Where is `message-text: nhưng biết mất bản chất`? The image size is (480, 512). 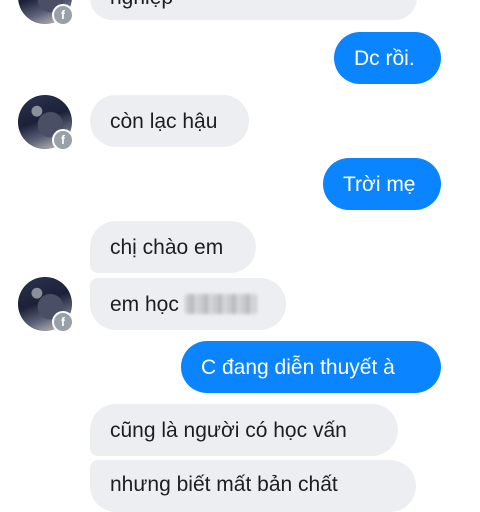 message-text: nhưng biết mất bản chất is located at coordinates (224, 484).